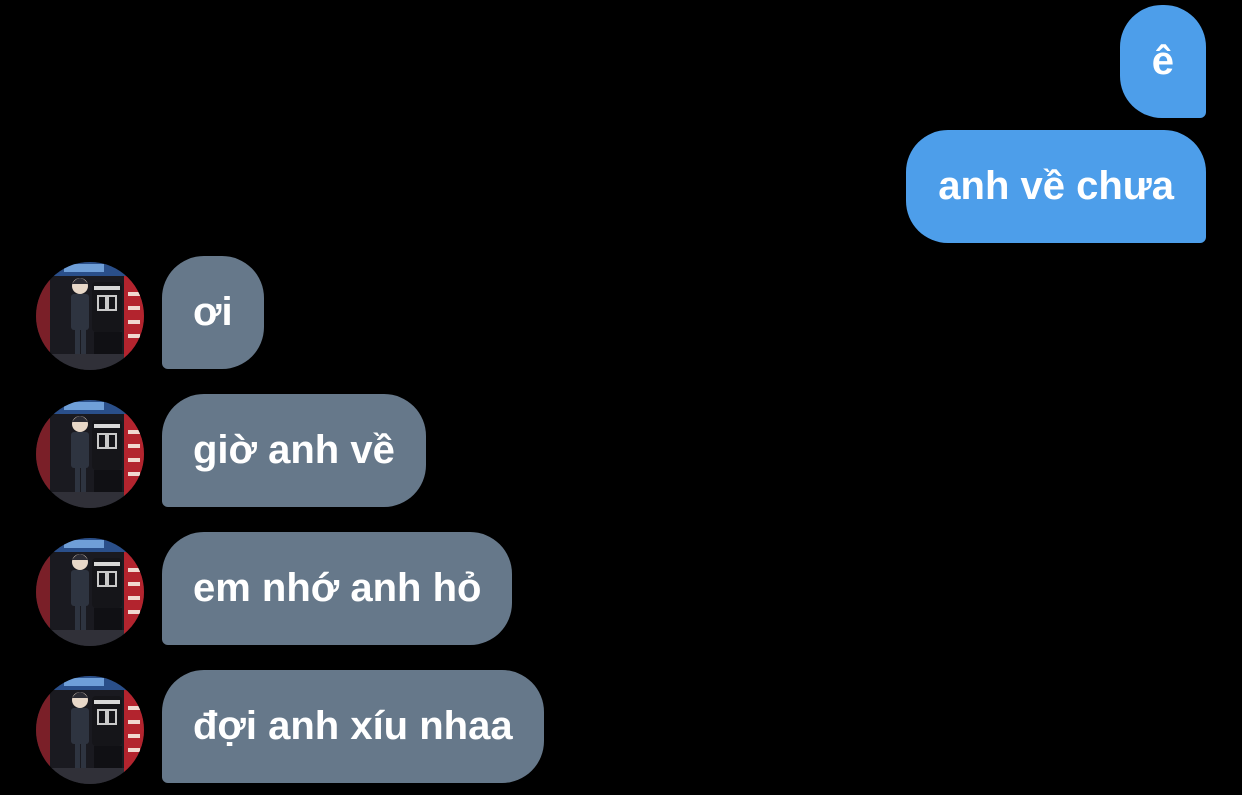 The height and width of the screenshot is (795, 1242). Describe the element at coordinates (337, 588) in the screenshot. I see `received-message-bubble: em nhớ anh hỏ` at that location.